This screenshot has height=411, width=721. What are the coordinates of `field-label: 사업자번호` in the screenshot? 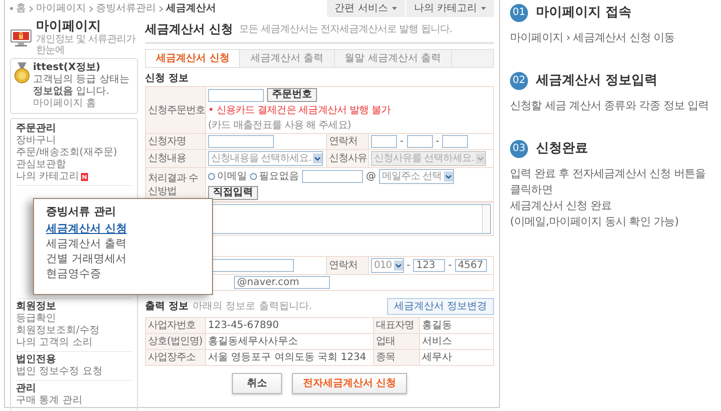 It's located at (176, 326).